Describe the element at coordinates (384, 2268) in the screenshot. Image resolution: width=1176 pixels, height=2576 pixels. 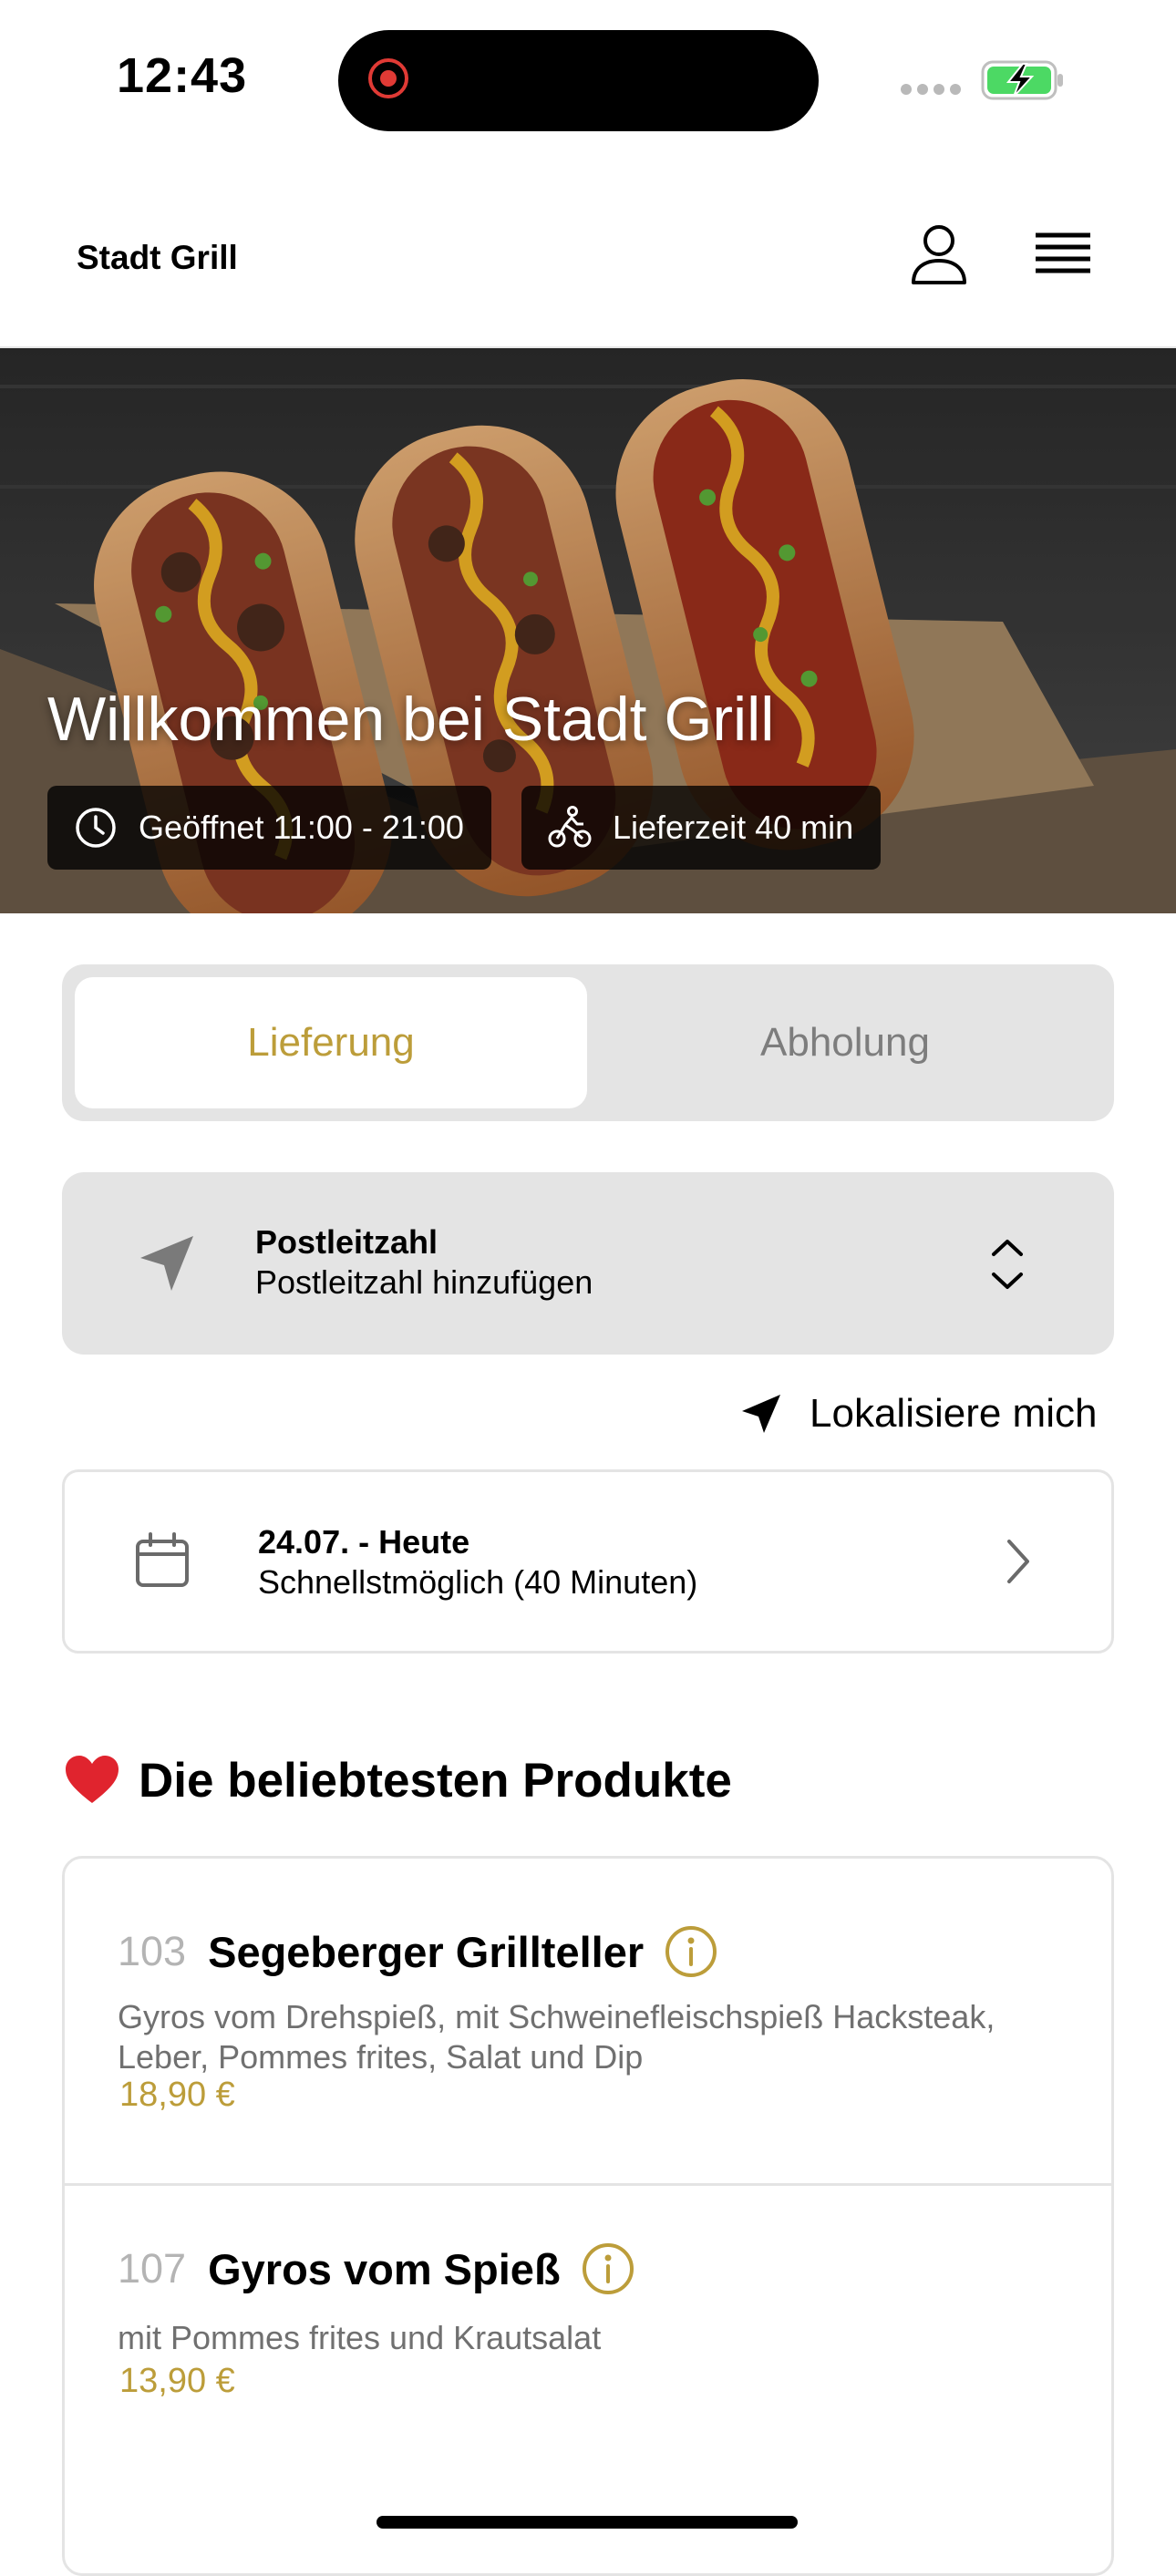
I see `product-name: Gyros vom Spieß` at that location.